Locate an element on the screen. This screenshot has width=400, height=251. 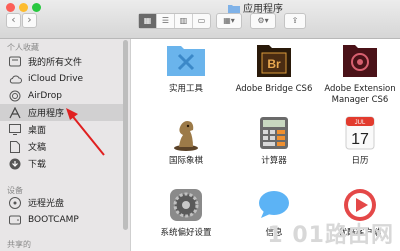
app-label: 日历 is located at coordinates (360, 161).